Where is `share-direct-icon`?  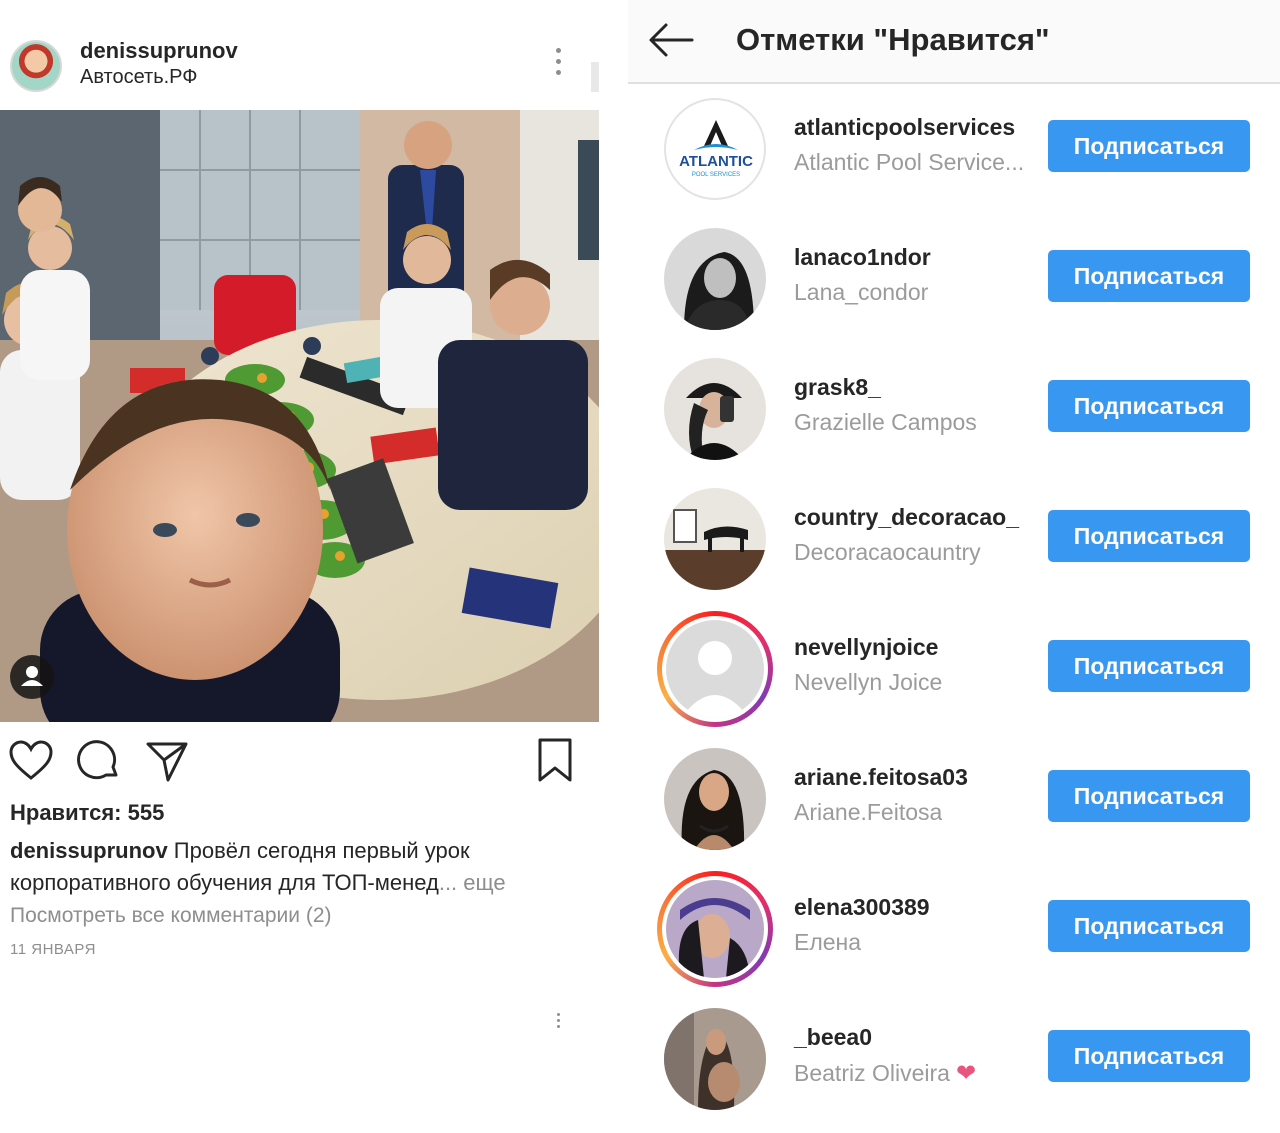 share-direct-icon is located at coordinates (167, 761).